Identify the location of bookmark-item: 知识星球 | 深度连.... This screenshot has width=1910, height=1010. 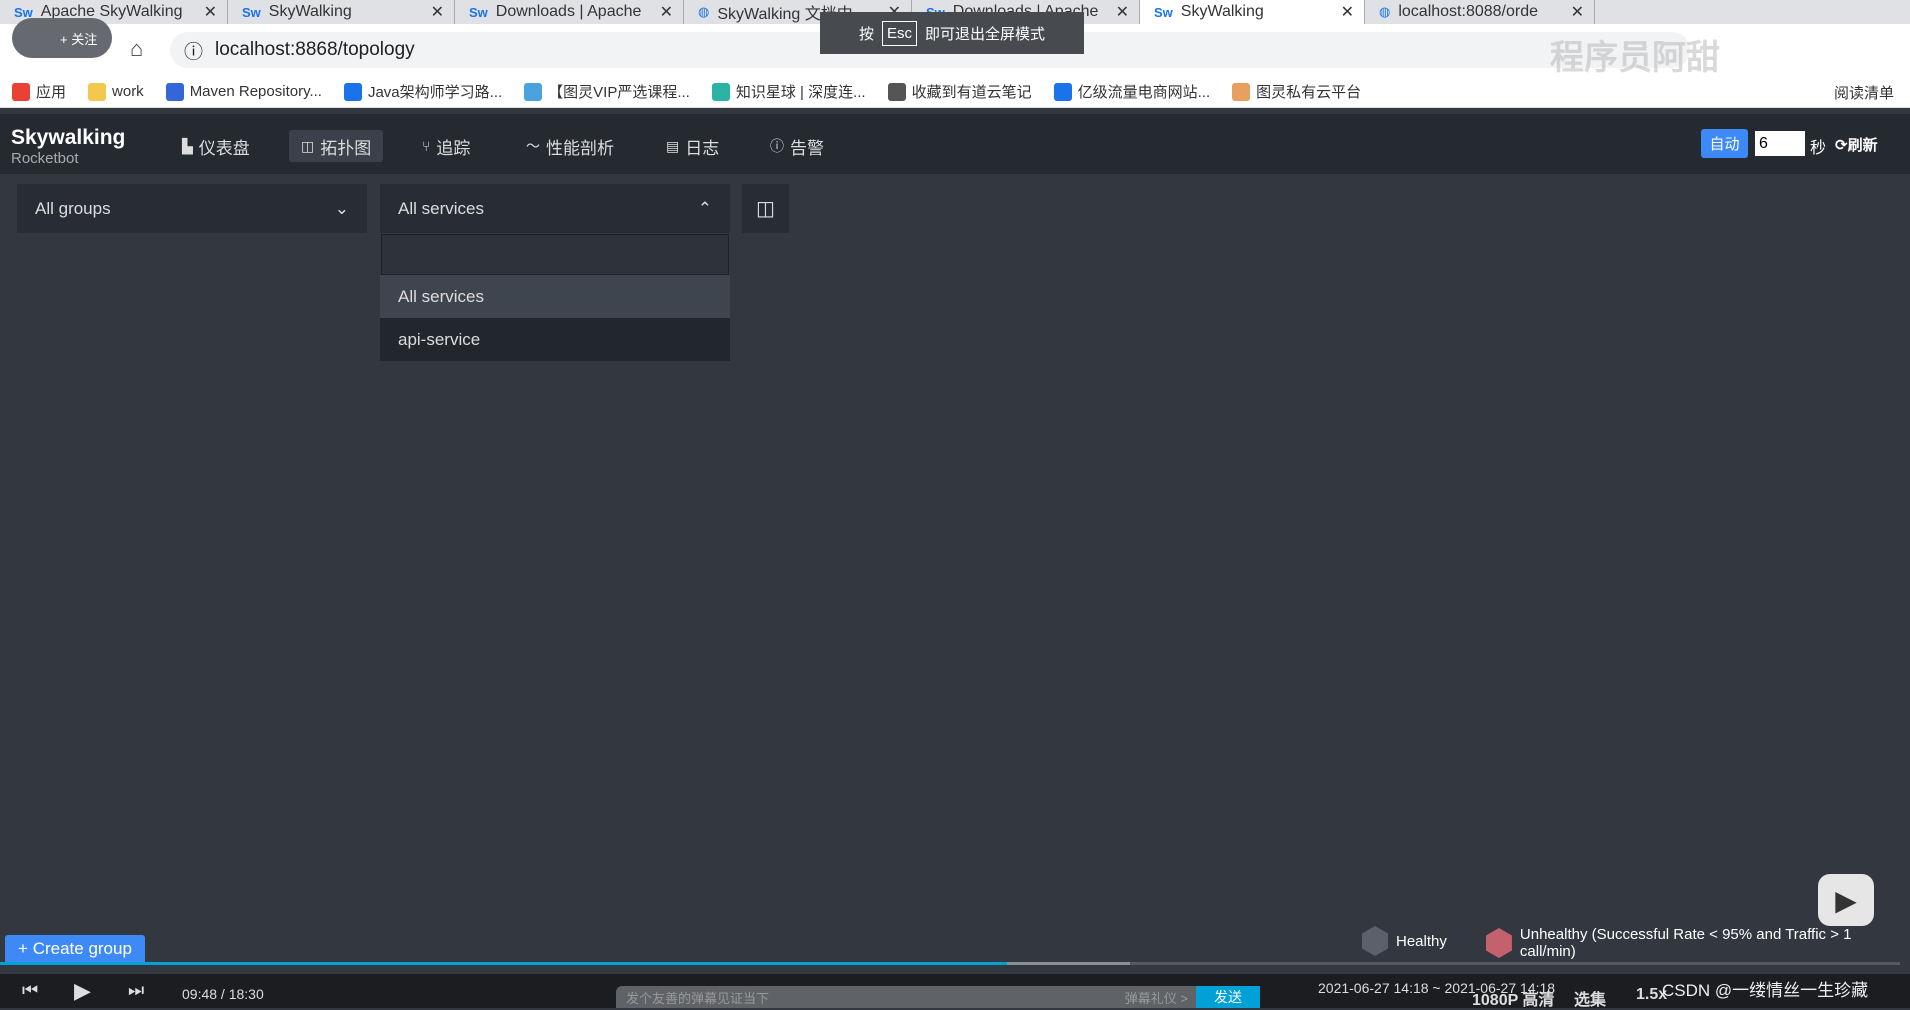
(788, 91).